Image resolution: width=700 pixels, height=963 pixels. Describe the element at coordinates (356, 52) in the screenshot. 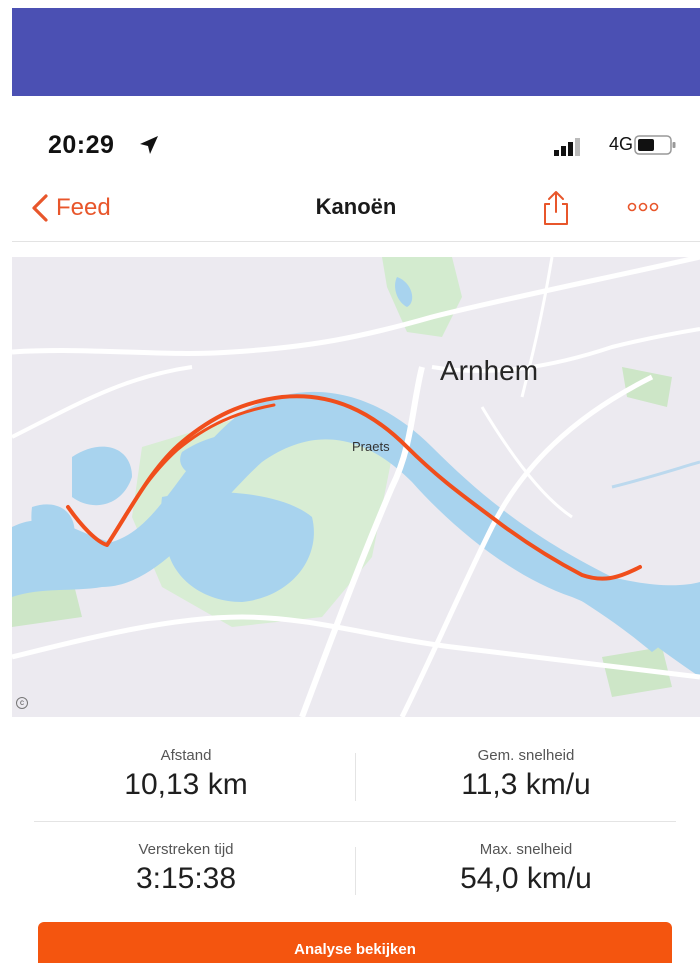

I see `banner-band` at that location.